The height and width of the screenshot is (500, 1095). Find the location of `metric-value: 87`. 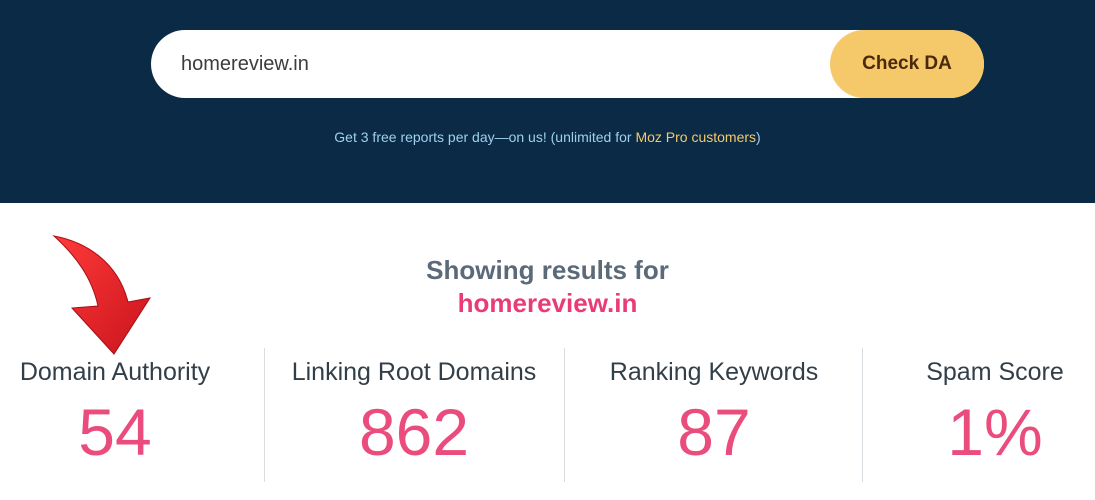

metric-value: 87 is located at coordinates (714, 432).